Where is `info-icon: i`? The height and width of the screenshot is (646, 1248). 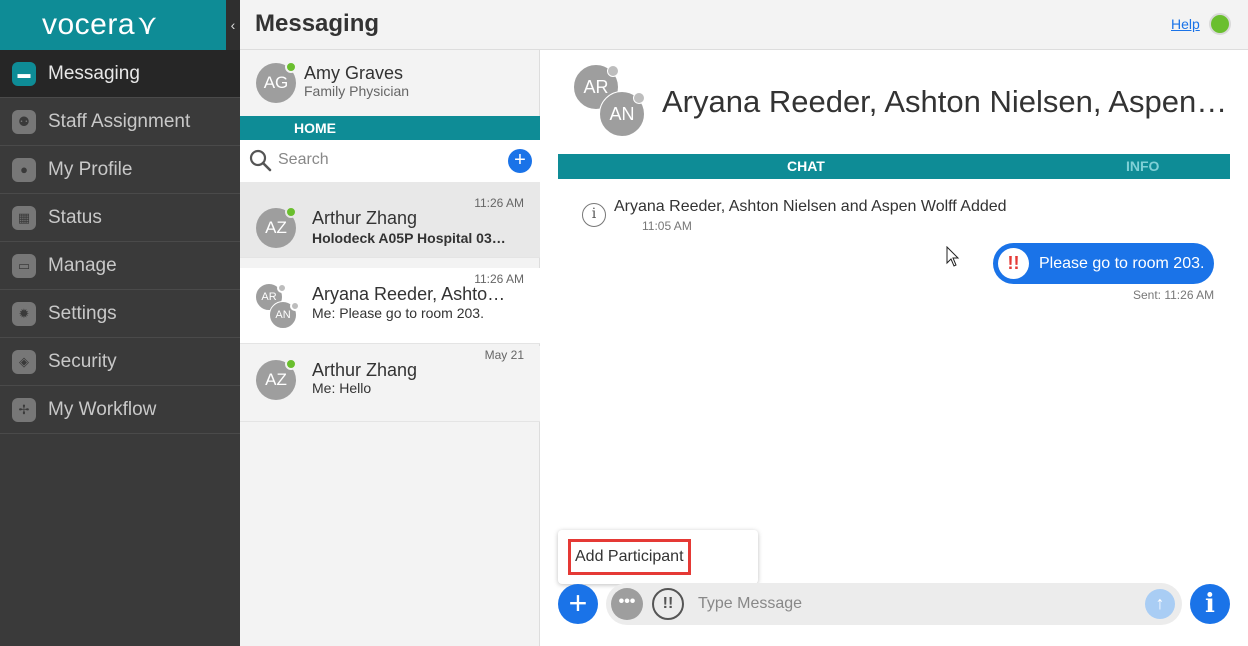 info-icon: i is located at coordinates (594, 215).